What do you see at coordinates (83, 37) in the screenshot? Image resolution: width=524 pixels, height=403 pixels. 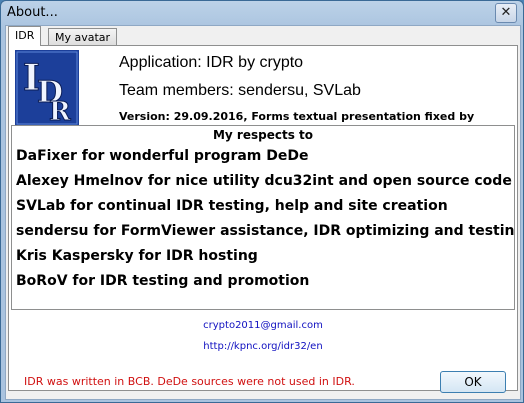 I see `tab-my-avatar: My avatar` at bounding box center [83, 37].